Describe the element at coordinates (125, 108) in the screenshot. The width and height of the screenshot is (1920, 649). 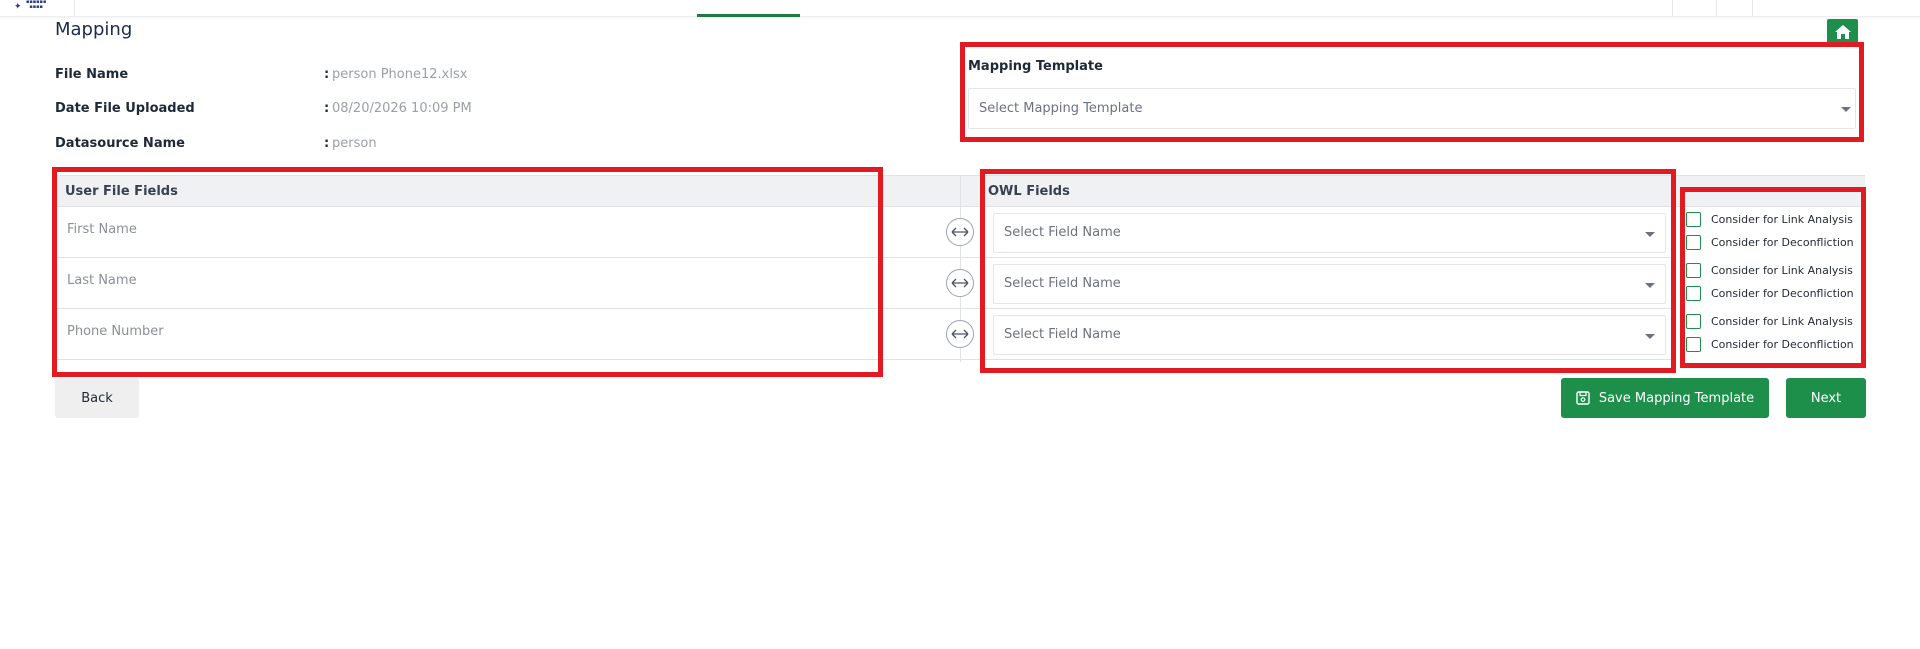
I see `date-uploaded-label: Date File Uploaded` at that location.